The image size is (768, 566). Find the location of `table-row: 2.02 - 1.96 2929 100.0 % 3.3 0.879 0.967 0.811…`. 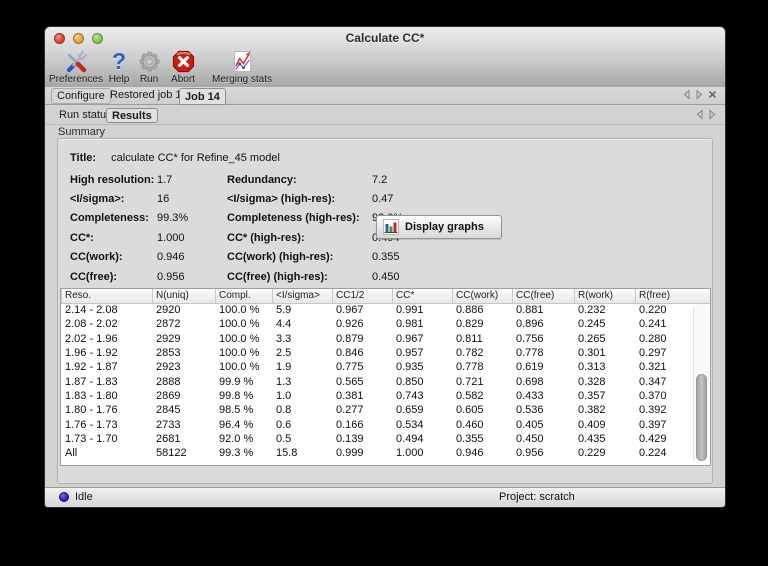

table-row: 2.02 - 1.96 2929 100.0 % 3.3 0.879 0.967 0.811… is located at coordinates (377, 339).